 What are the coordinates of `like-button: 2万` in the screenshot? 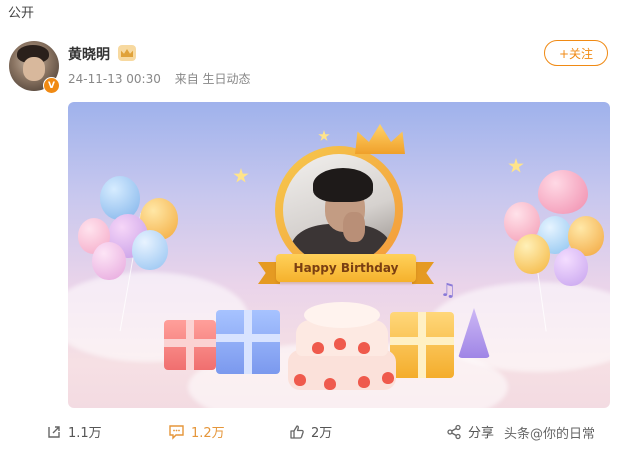 It's located at (310, 431).